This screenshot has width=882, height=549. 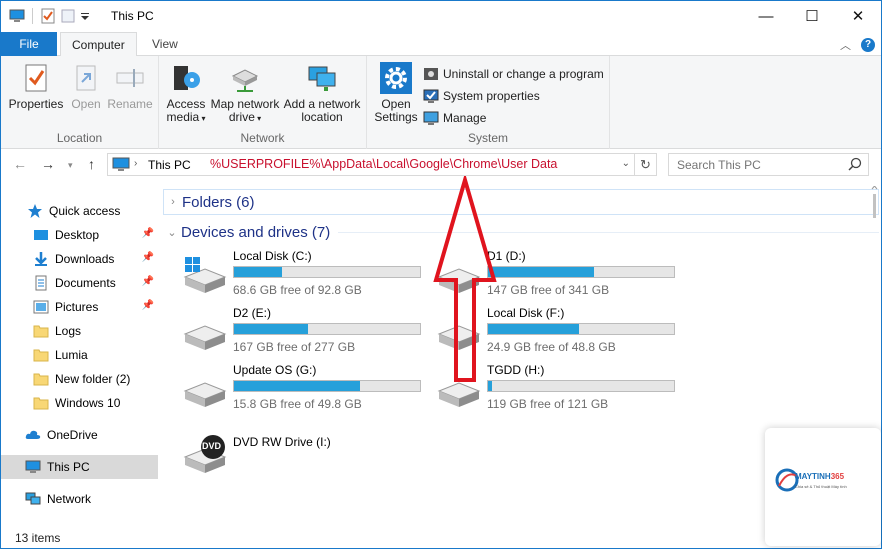 I want to click on chevron-up-icon: ︿, so click(x=845, y=45).